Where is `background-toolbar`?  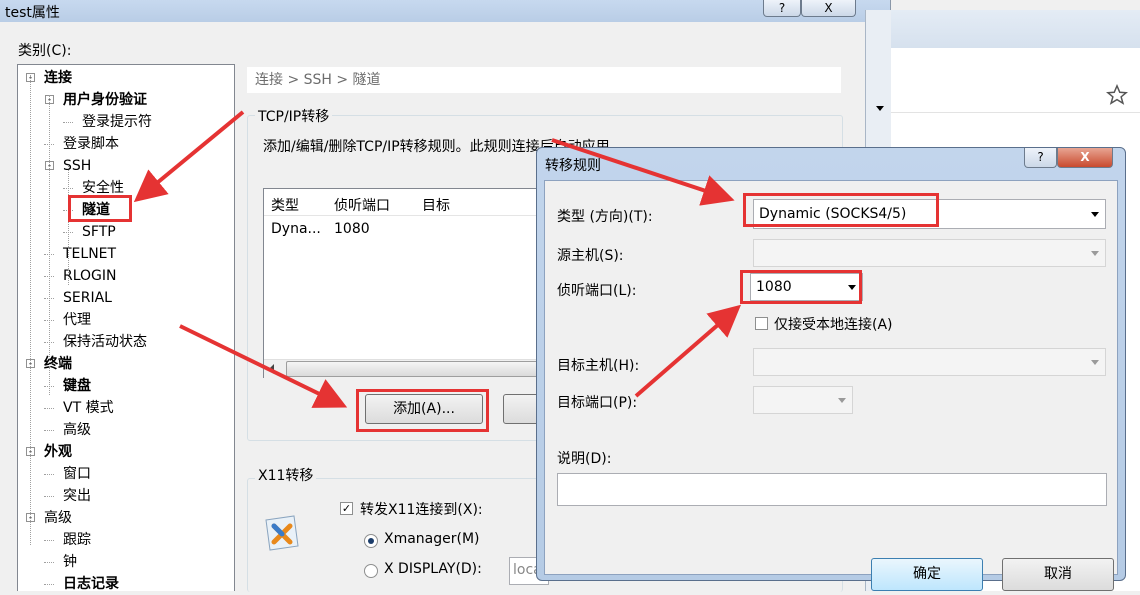
background-toolbar is located at coordinates (998, 87).